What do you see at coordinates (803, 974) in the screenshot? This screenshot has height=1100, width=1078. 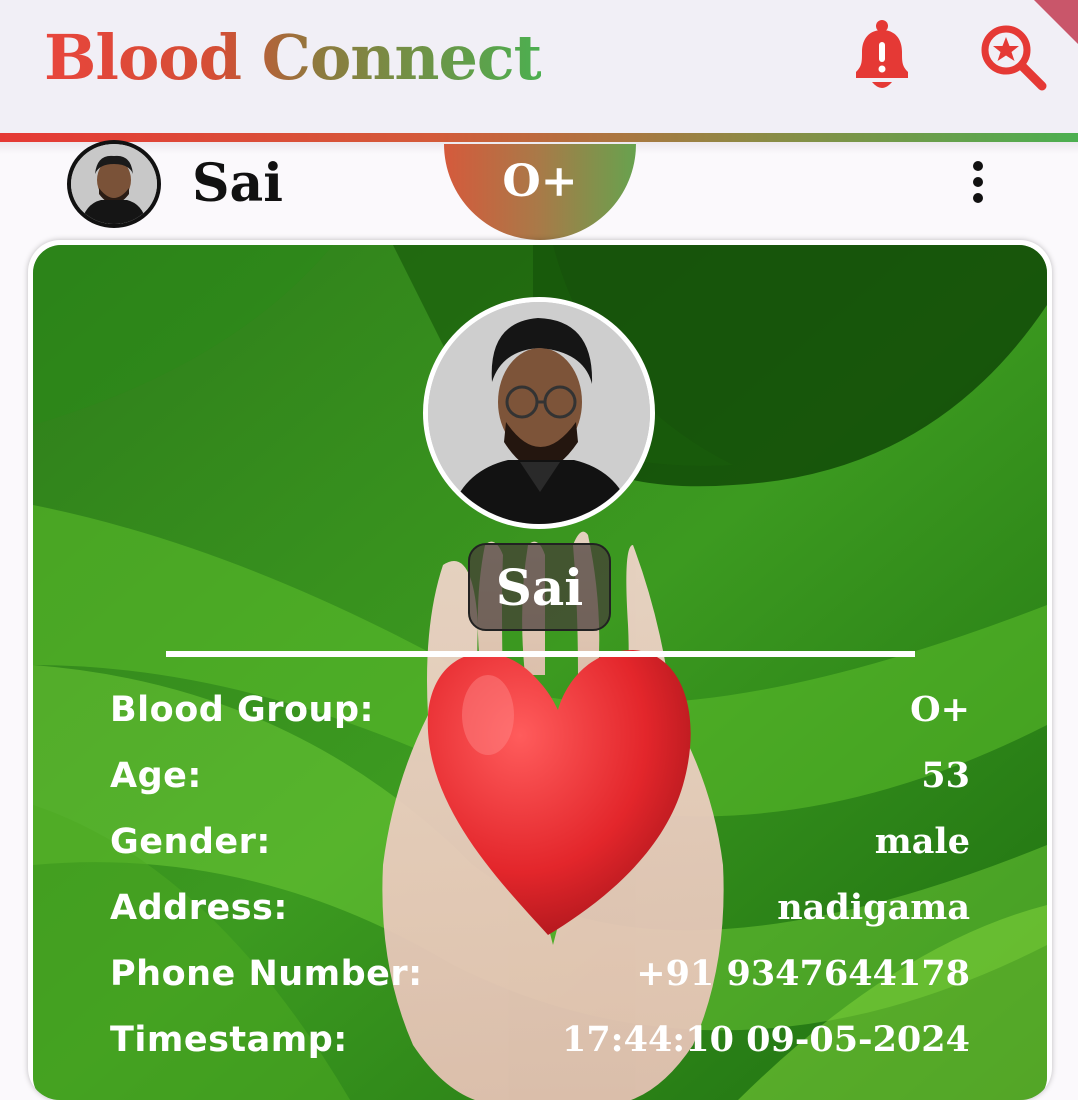 I see `detail-value: +91 9347644178` at bounding box center [803, 974].